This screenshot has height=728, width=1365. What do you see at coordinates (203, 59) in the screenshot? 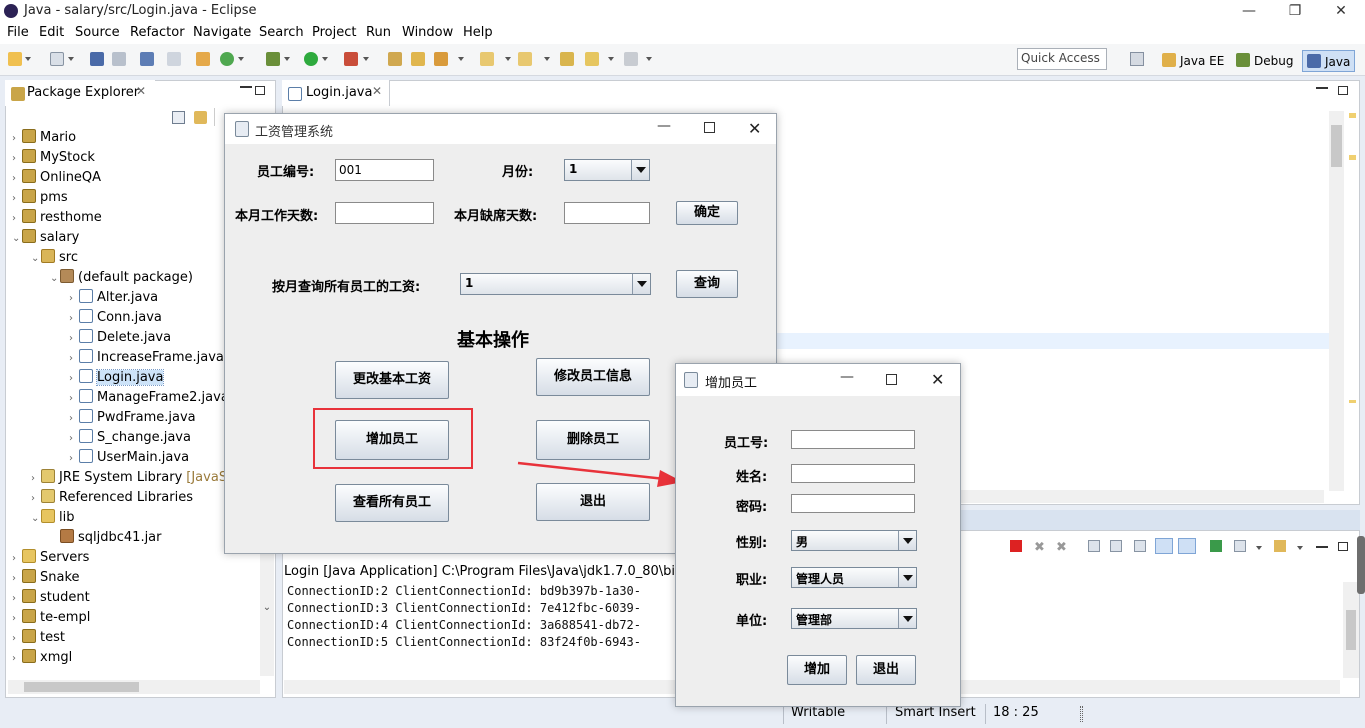
I see `build-icon` at bounding box center [203, 59].